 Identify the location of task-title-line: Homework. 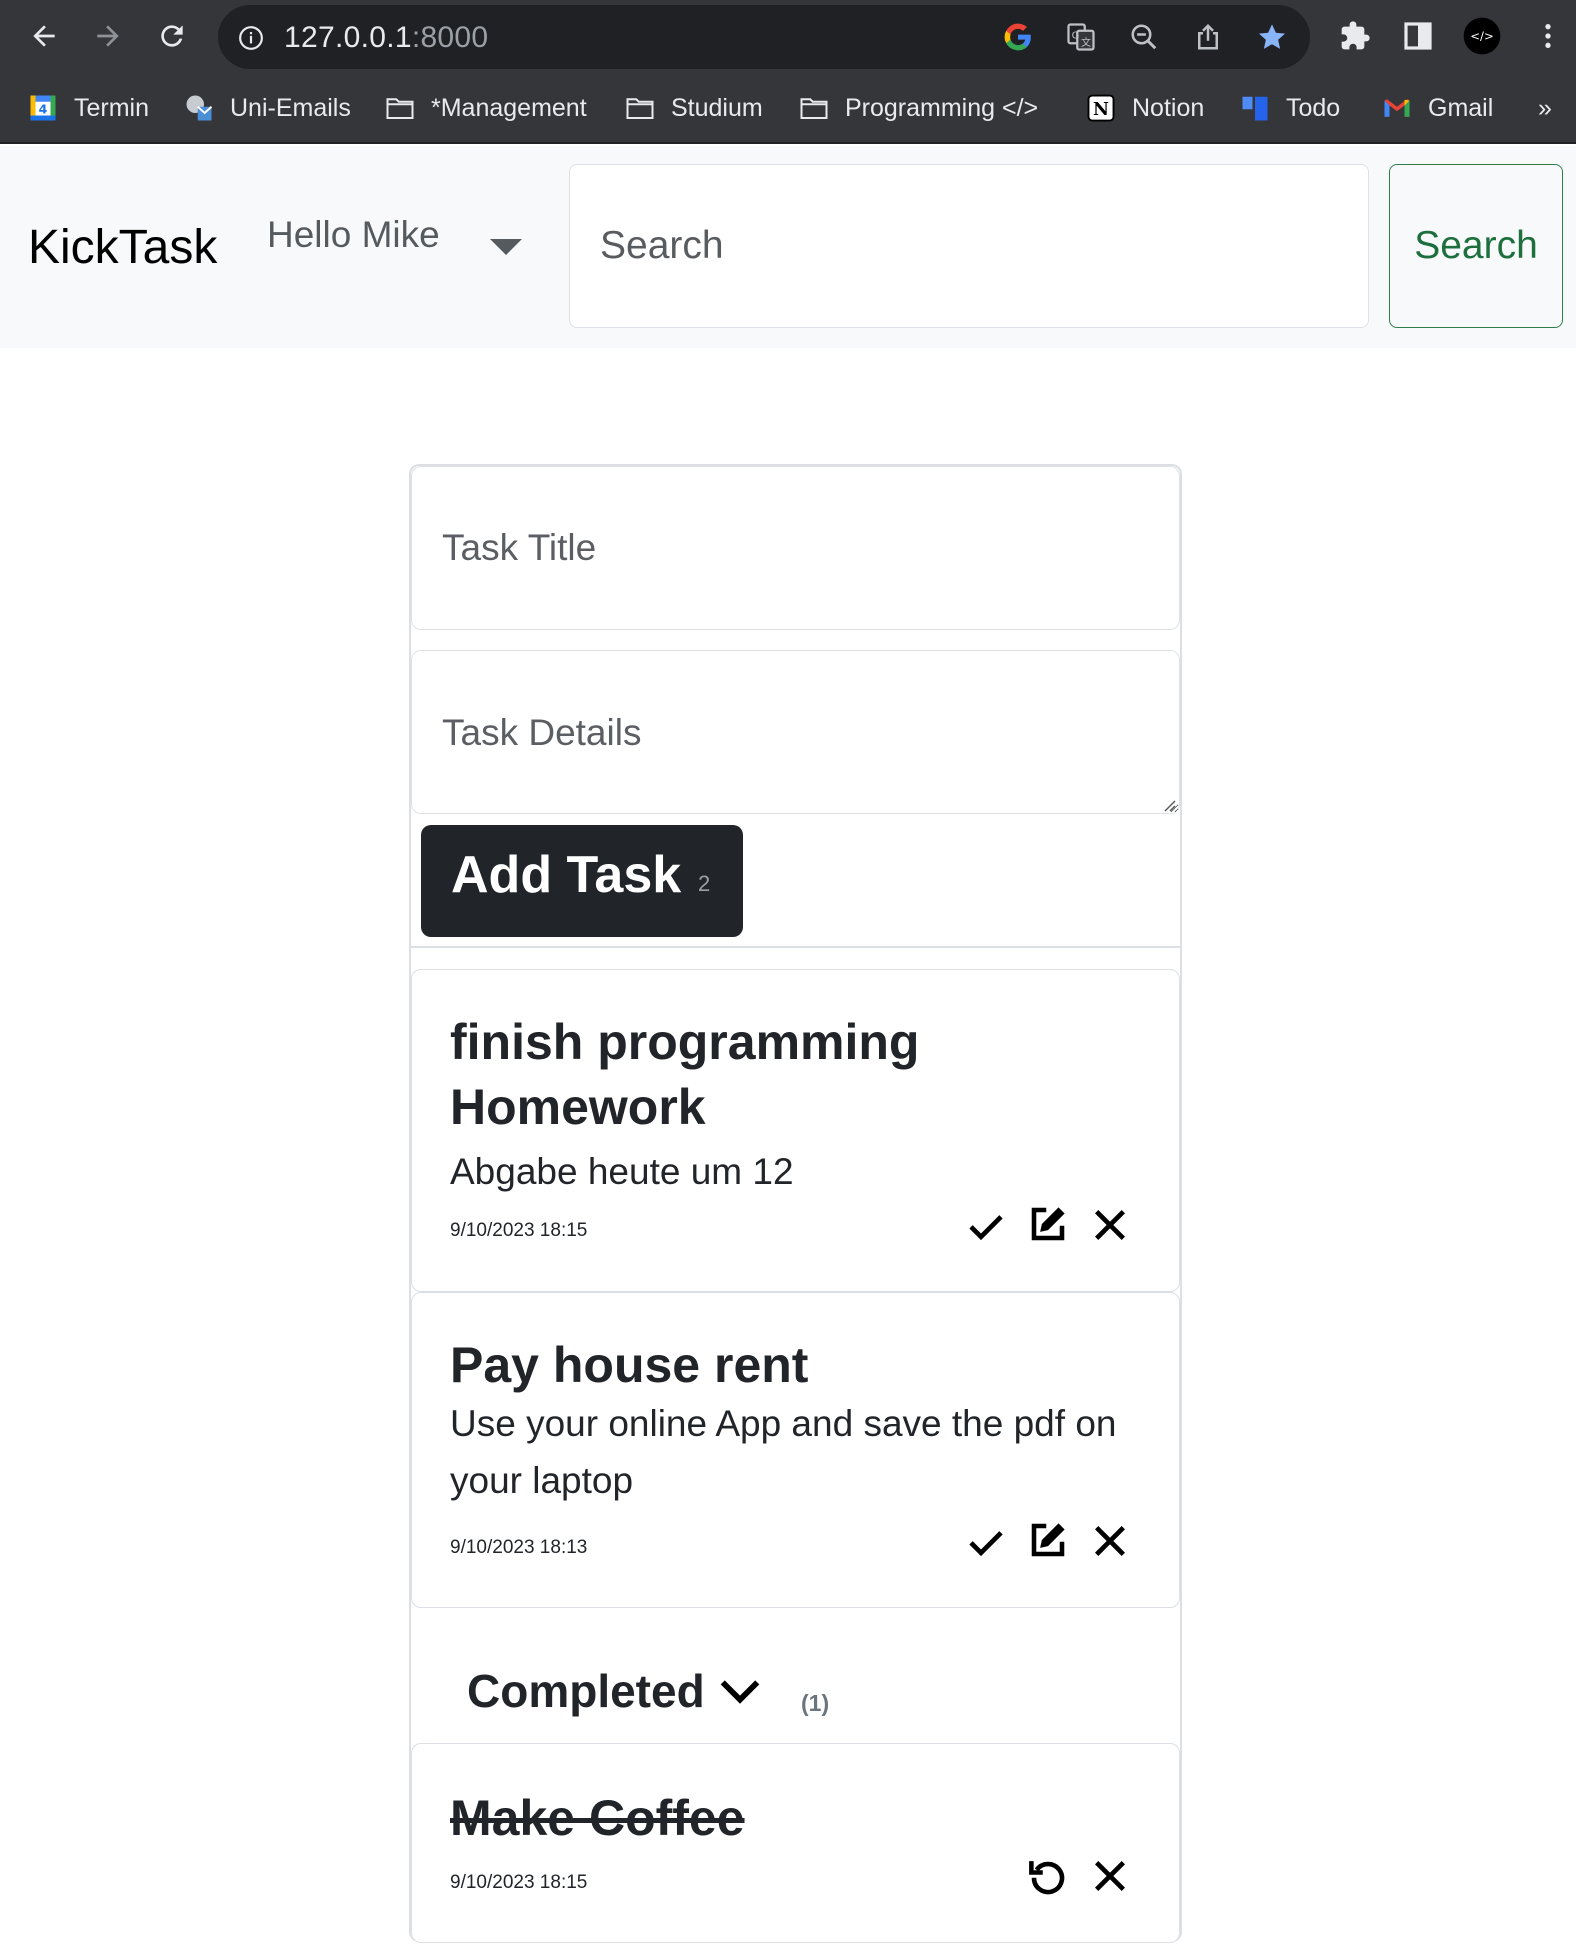
(578, 1107).